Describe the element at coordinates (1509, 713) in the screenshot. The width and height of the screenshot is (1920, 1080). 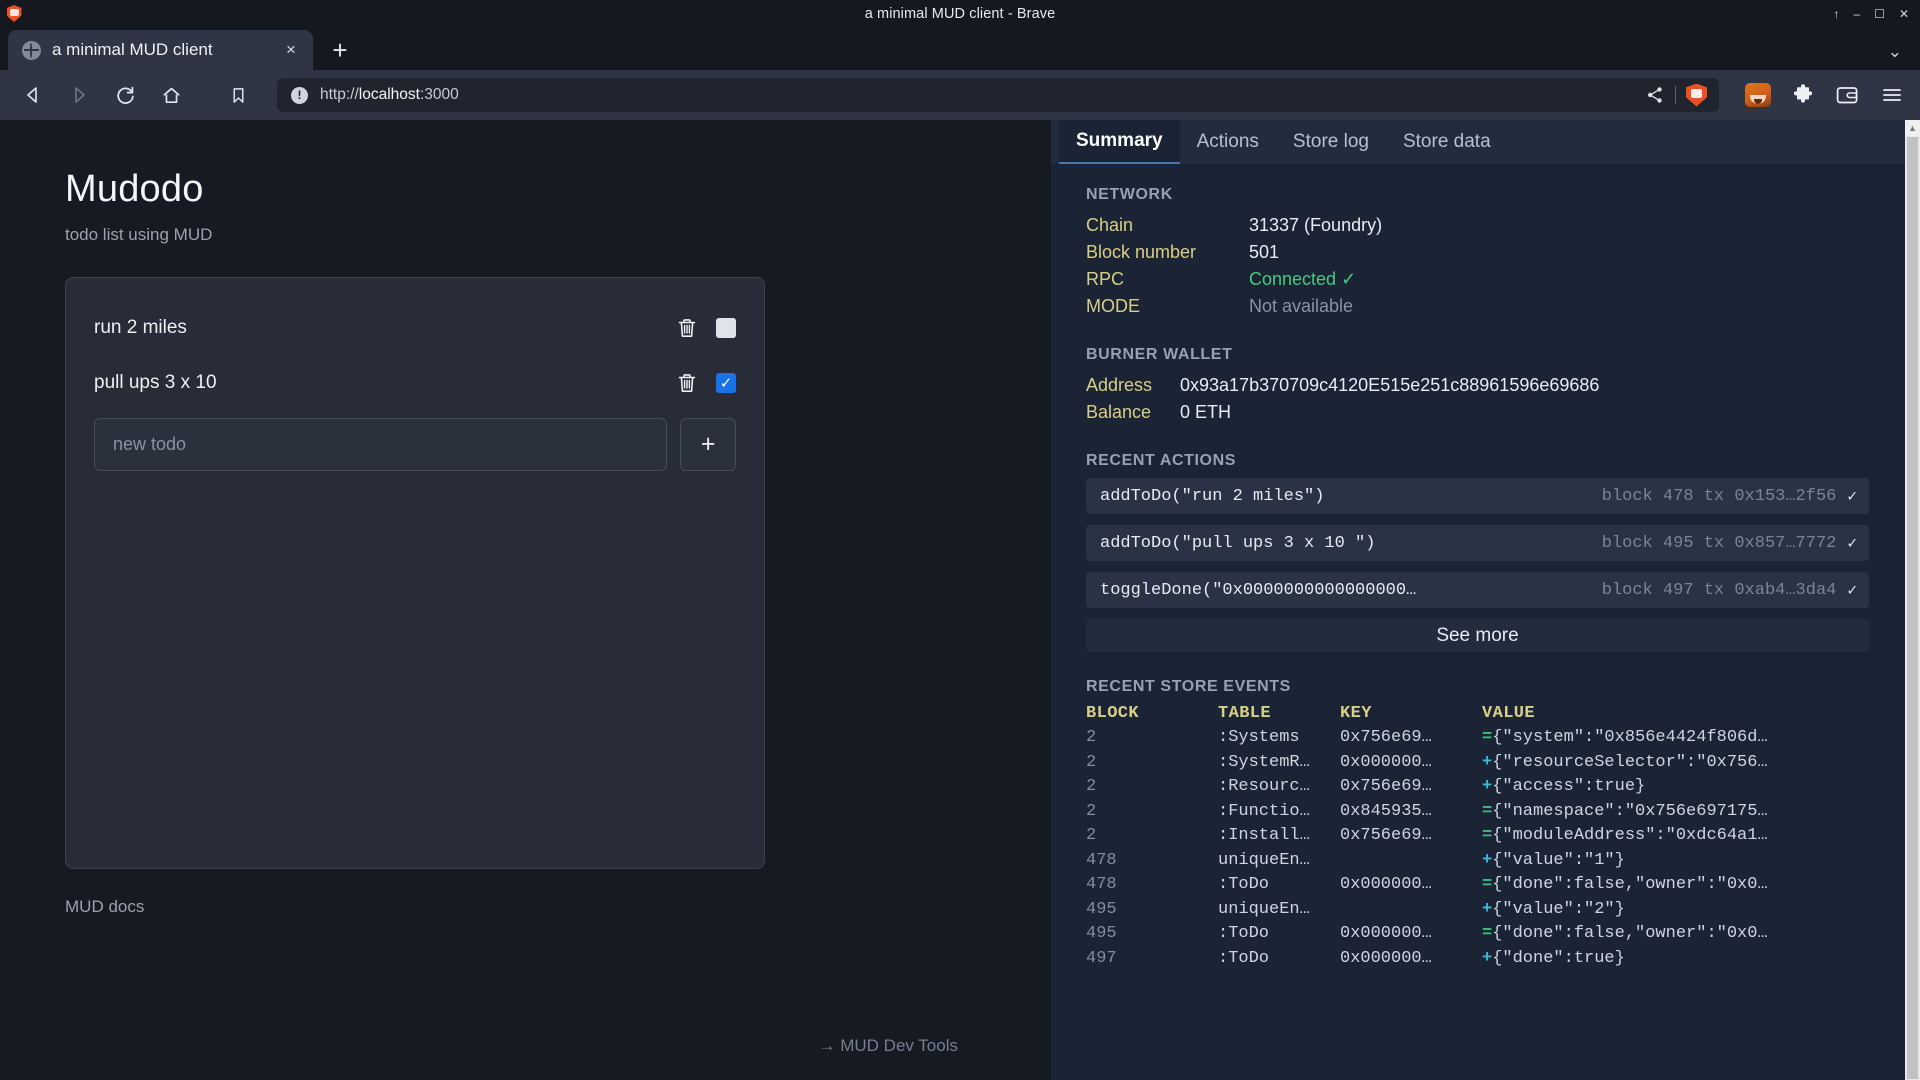
I see `column-header-value: VALUE` at that location.